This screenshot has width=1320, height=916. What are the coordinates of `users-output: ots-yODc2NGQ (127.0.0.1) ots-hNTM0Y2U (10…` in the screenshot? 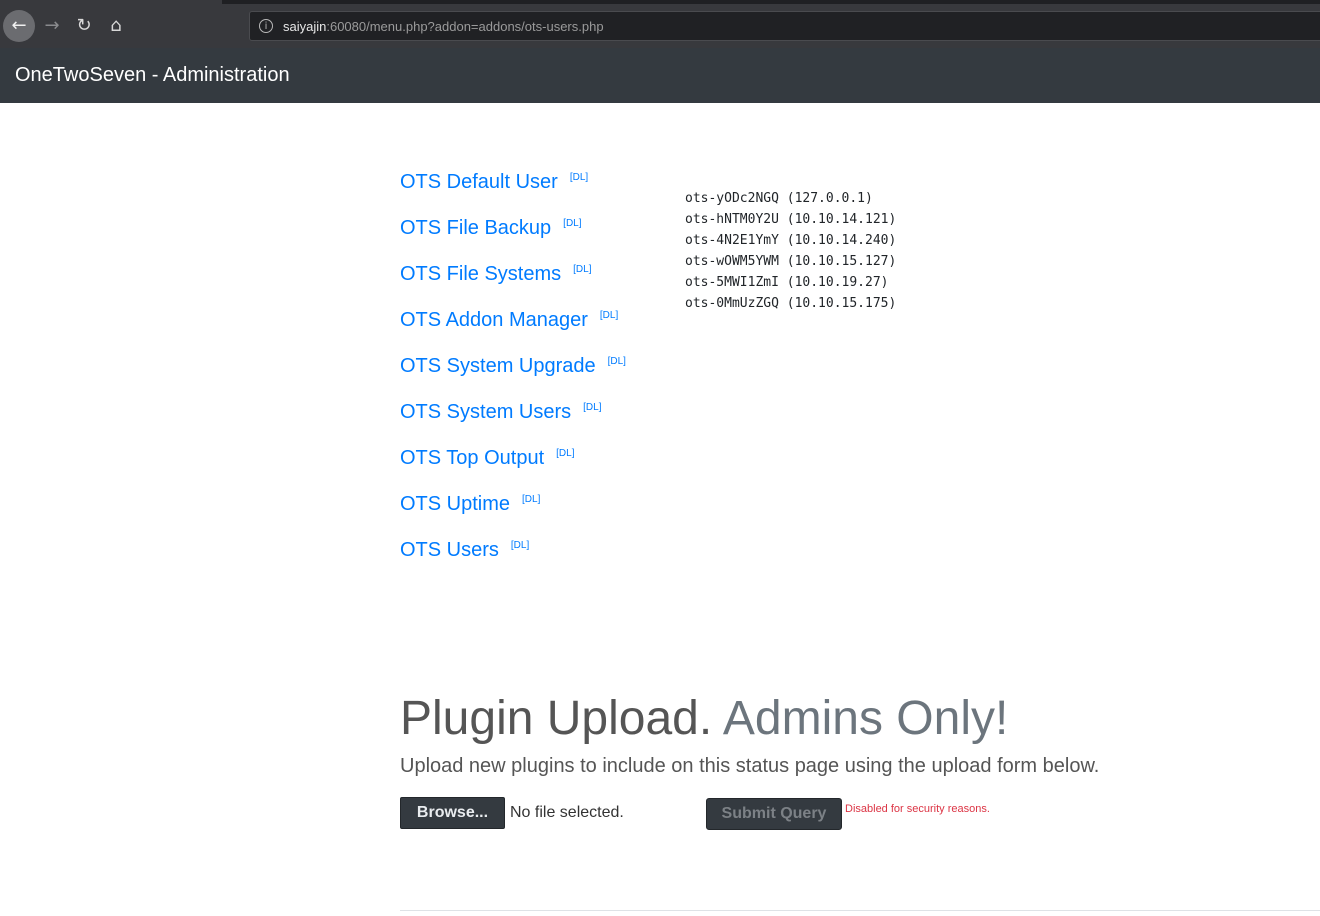 It's located at (790, 251).